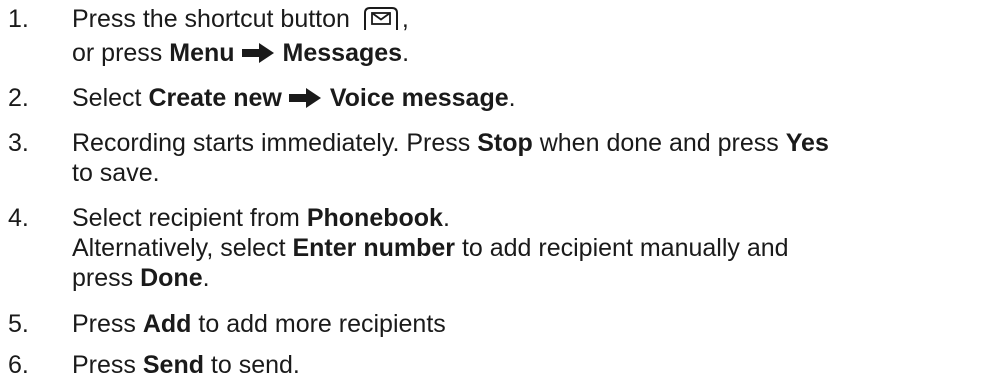 The height and width of the screenshot is (390, 985). I want to click on envelope-key-icon, so click(381, 21).